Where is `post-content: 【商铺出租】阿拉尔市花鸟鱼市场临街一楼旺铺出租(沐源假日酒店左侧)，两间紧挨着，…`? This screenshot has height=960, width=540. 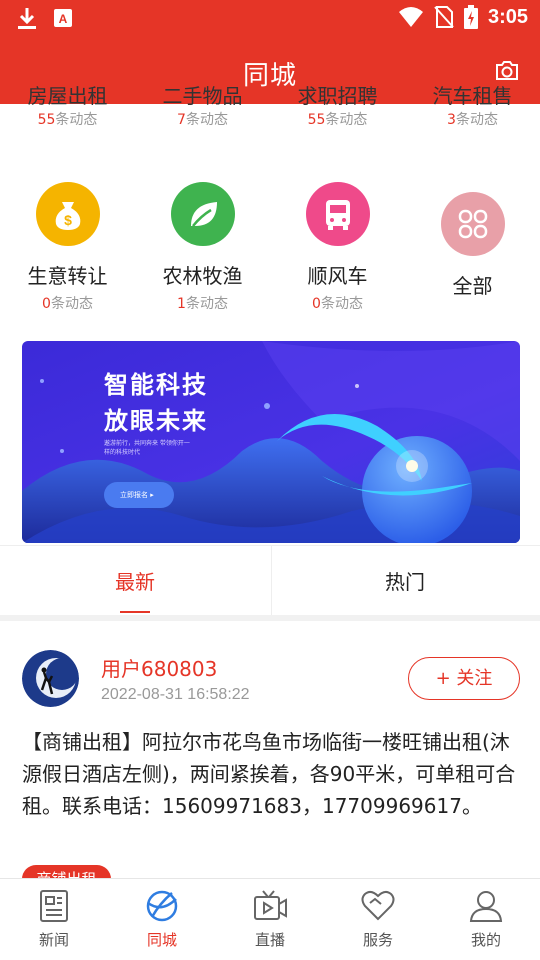 post-content: 【商铺出租】阿拉尔市花鸟鱼市场临街一楼旺铺出租(沐源假日酒店左侧)，两间紧挨着，… is located at coordinates (272, 774).